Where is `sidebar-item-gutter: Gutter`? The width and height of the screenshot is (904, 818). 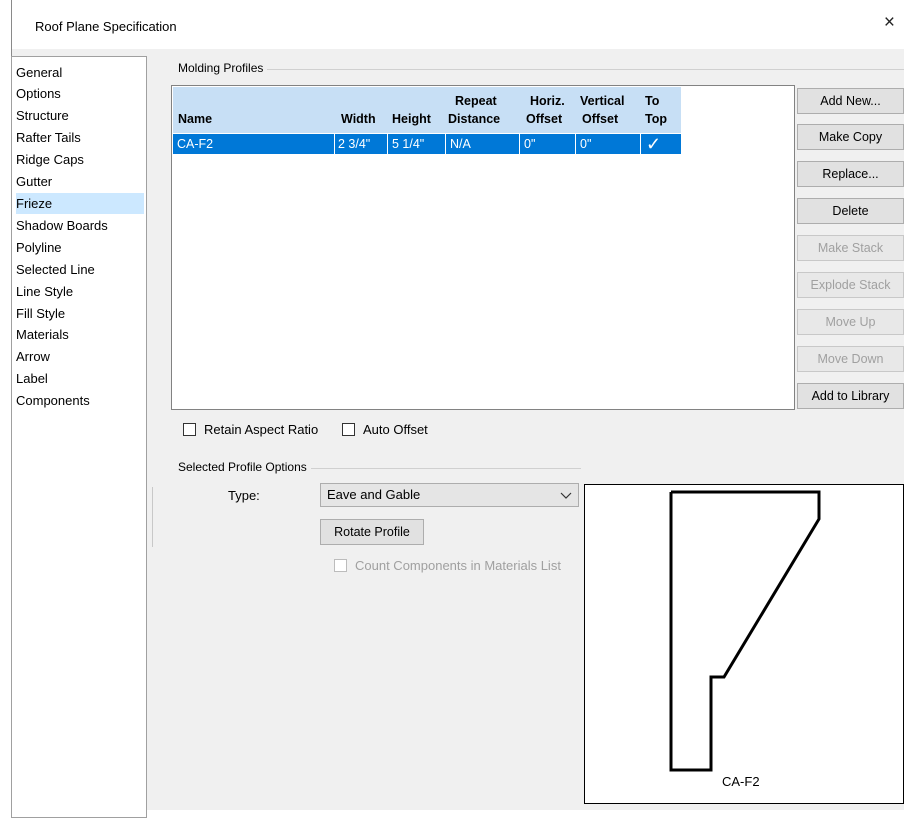
sidebar-item-gutter: Gutter is located at coordinates (80, 181).